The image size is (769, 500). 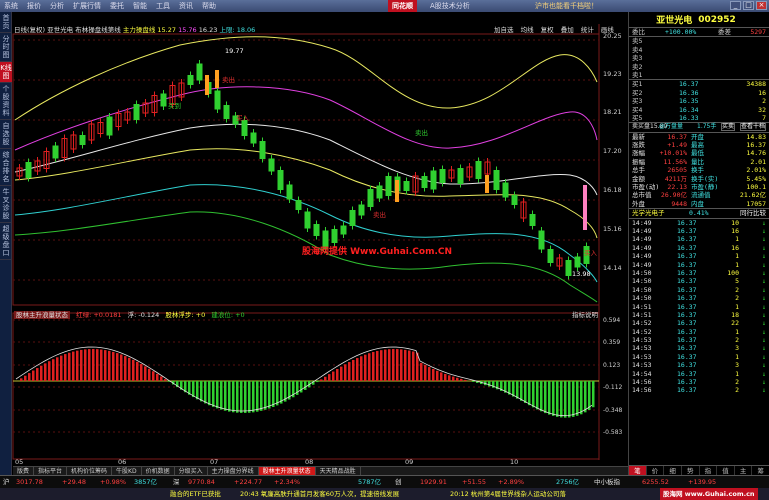 I want to click on tick-row: 14:49 16.37 16 ↓, so click(x=699, y=248).